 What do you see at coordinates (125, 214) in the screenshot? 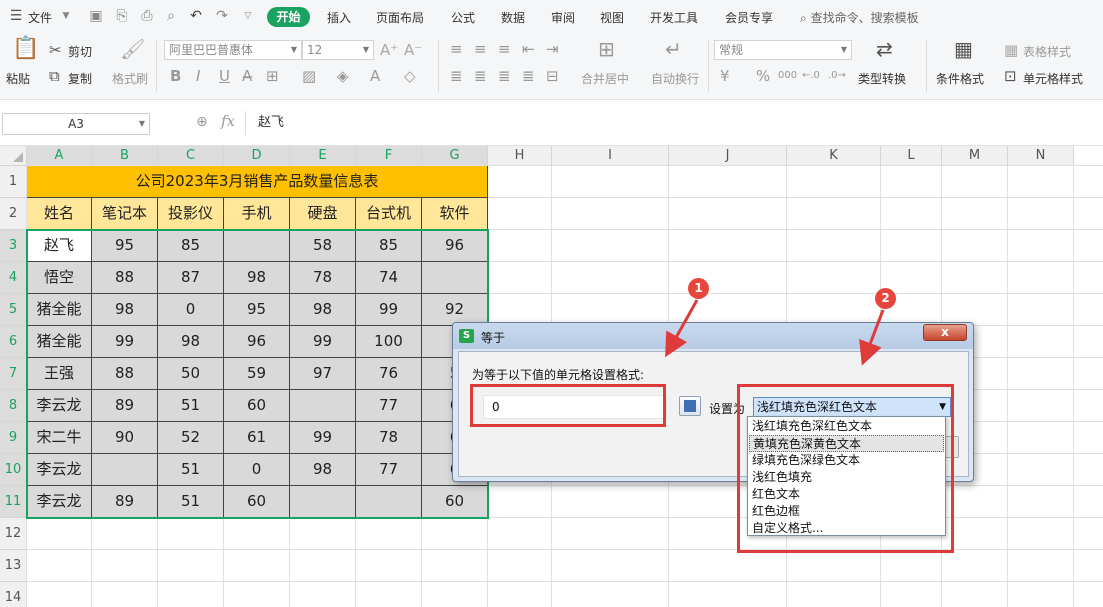
I see `header-cell: 笔记本` at bounding box center [125, 214].